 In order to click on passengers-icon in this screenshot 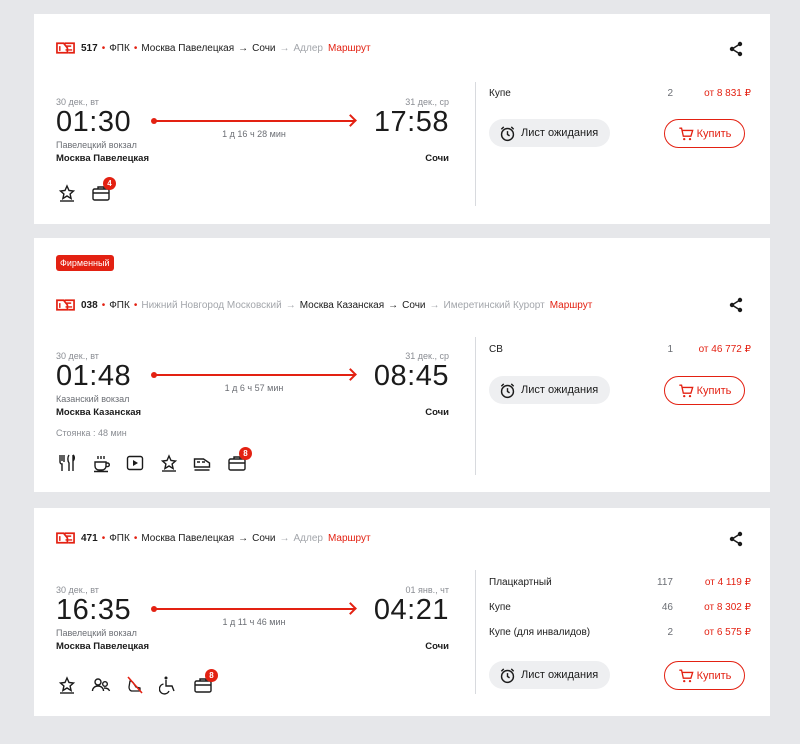, I will do `click(101, 685)`.